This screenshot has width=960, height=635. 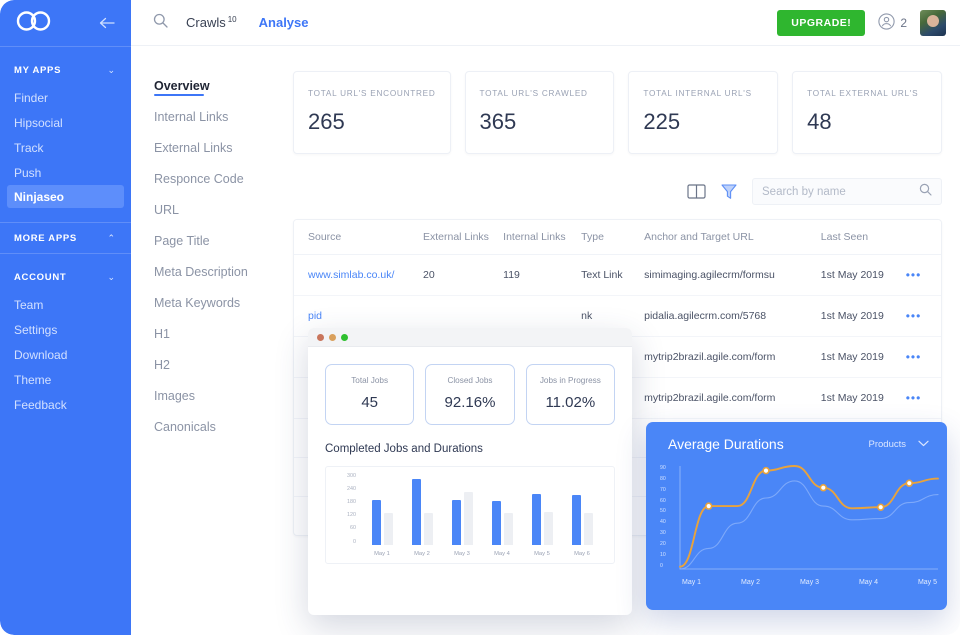 I want to click on crawls-label: Crawls, so click(x=206, y=22).